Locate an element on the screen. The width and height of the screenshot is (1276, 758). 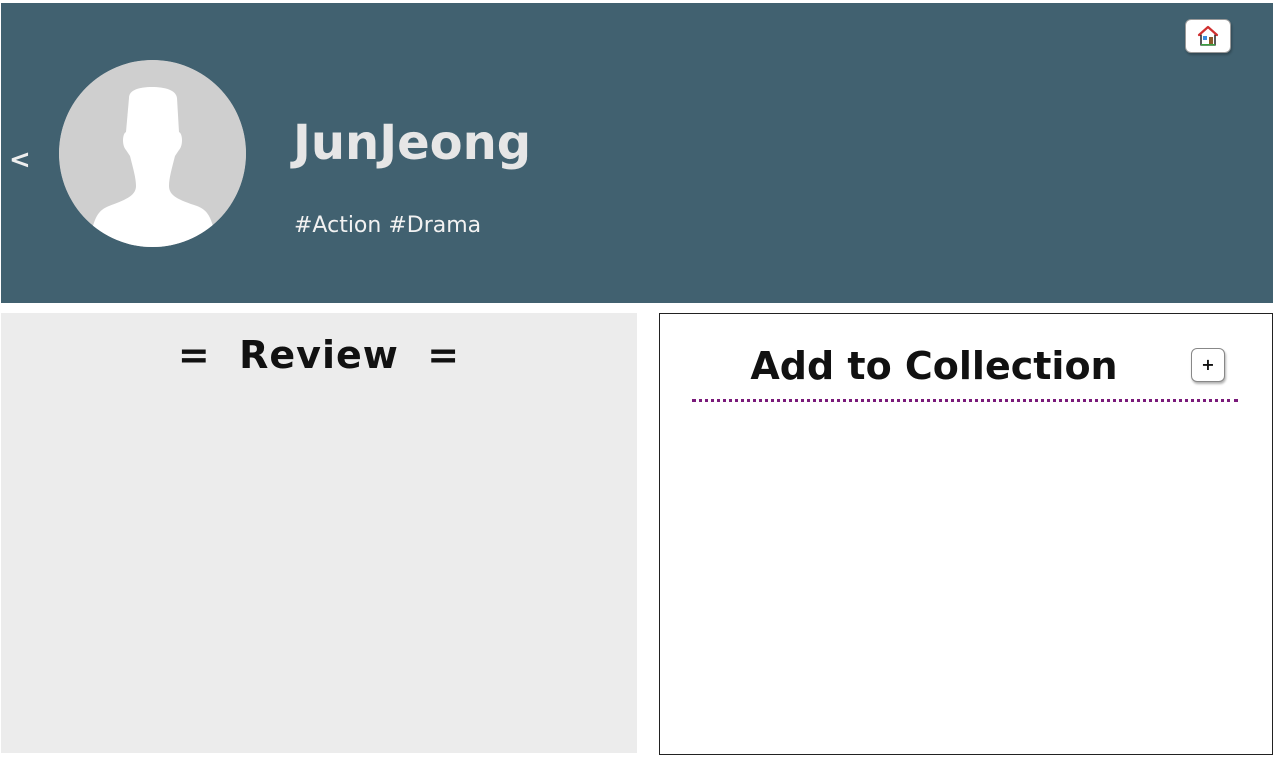
collection-divider is located at coordinates (965, 400).